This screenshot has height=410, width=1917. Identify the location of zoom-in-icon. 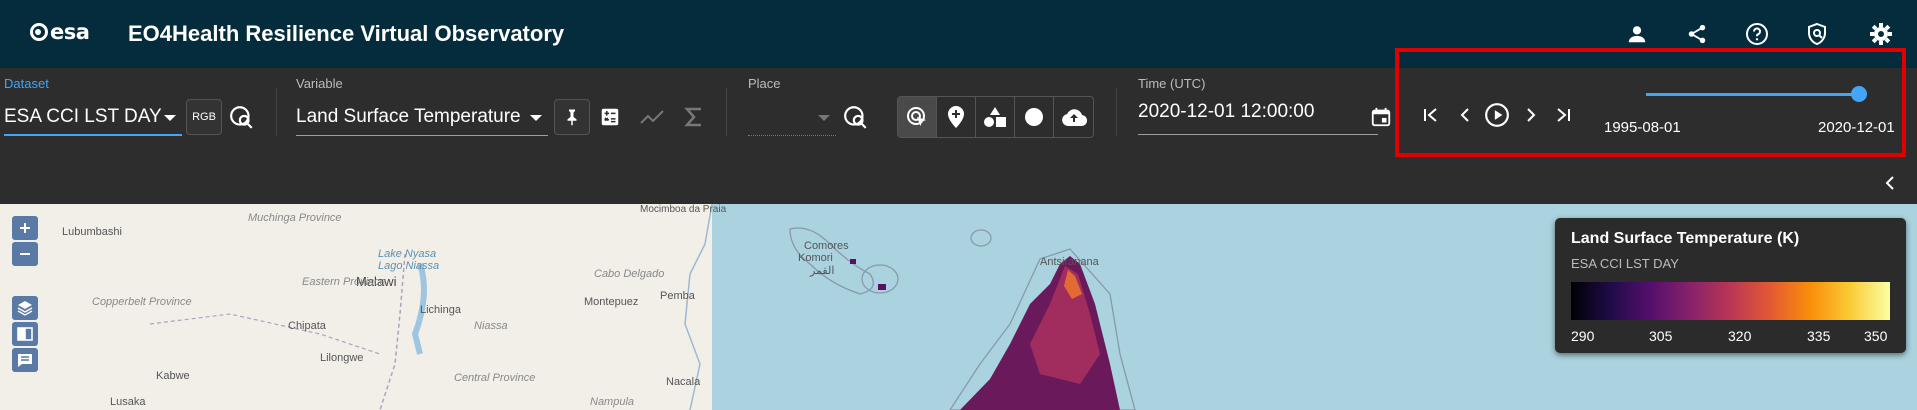
(25, 228).